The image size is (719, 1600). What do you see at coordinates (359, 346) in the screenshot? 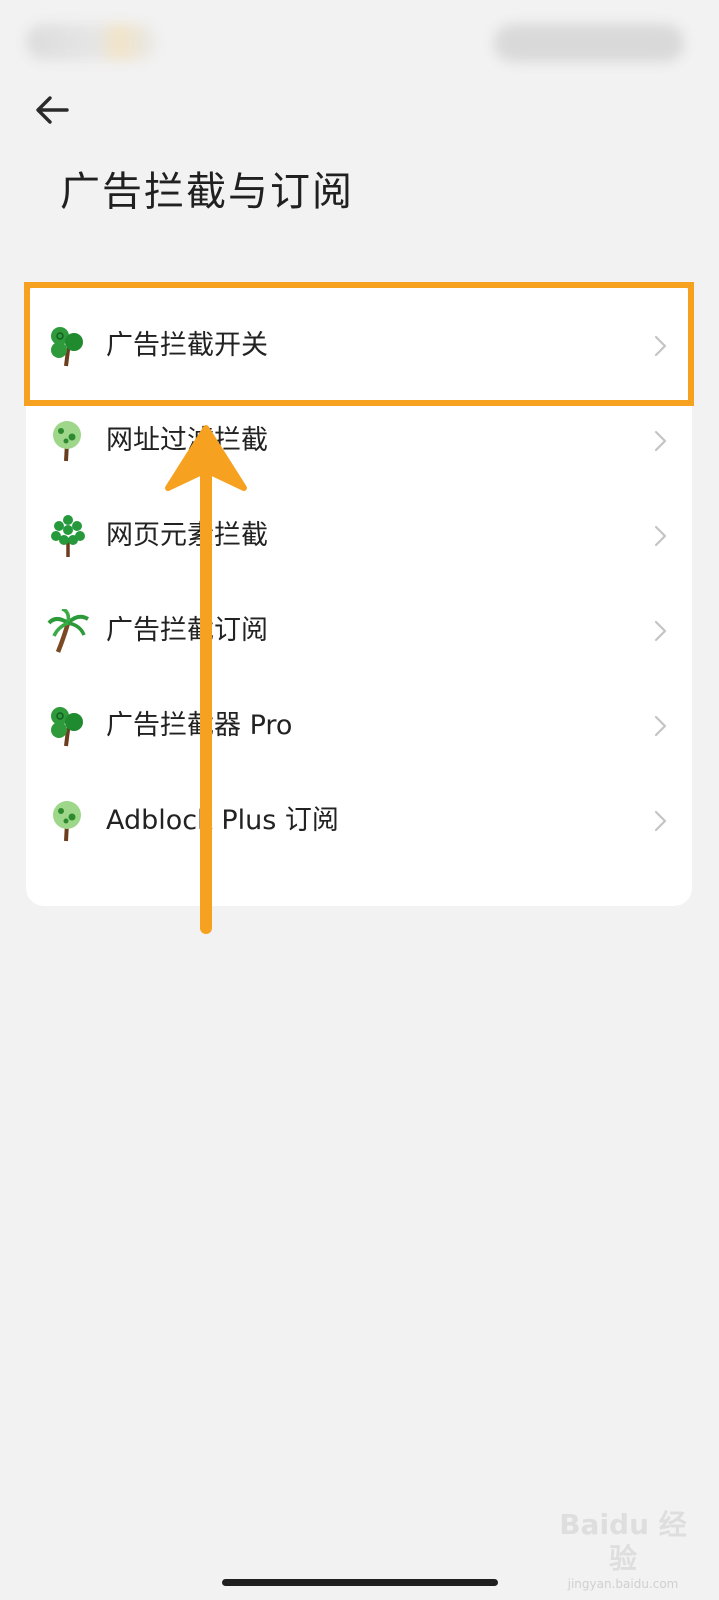
I see `list-item-adblock-switch: 广告拦截开关` at bounding box center [359, 346].